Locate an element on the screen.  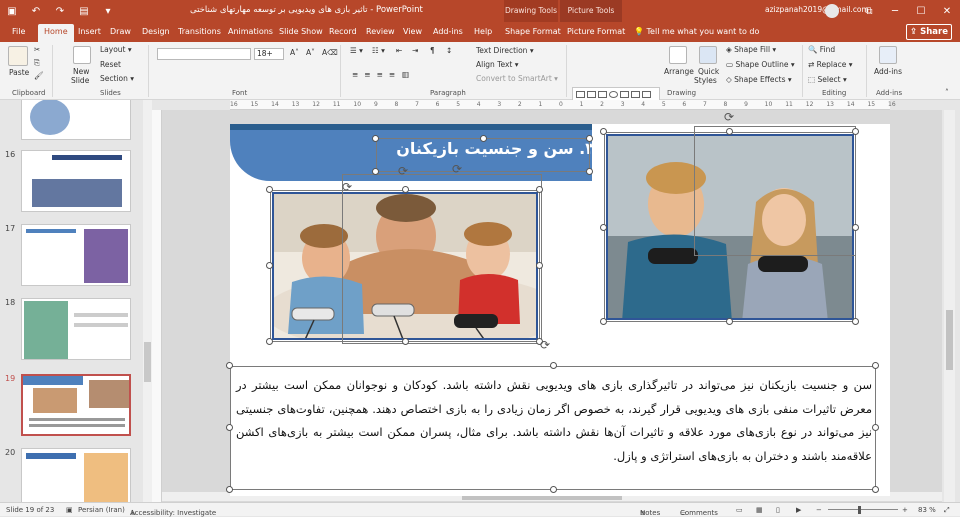
text-direction-button: Text Direction ▾ is located at coordinates (505, 50).